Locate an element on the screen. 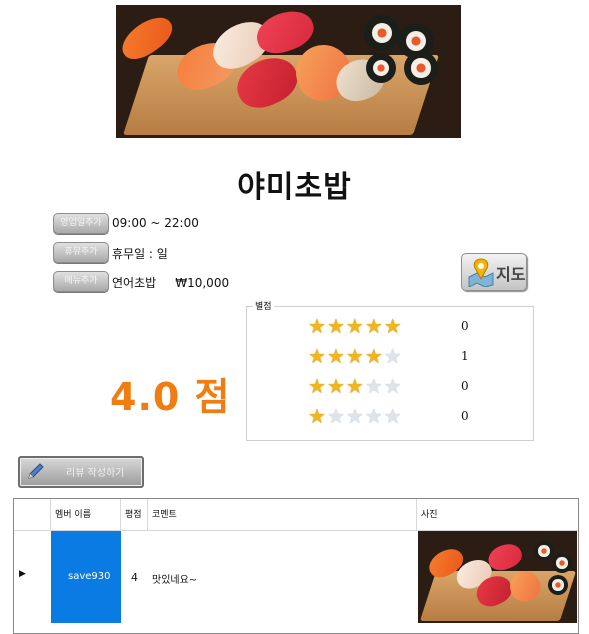 This screenshot has width=589, height=634. rating-row-1: ★ ★ ★ ★ ★ is located at coordinates (355, 326).